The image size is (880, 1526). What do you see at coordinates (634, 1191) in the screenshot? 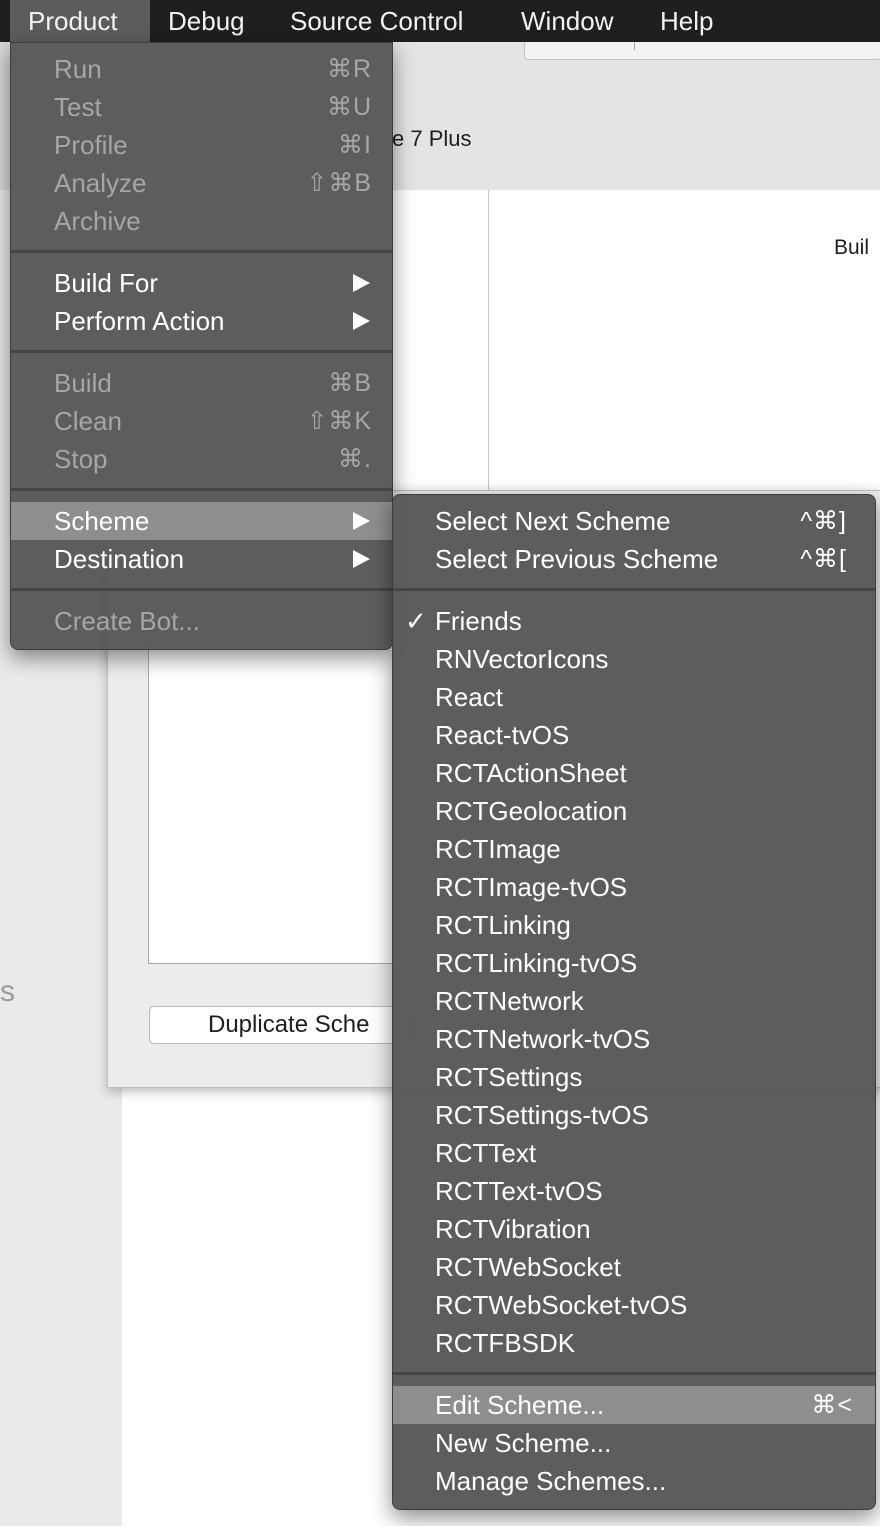
I see `scheme-item: RCTText-tvOS` at bounding box center [634, 1191].